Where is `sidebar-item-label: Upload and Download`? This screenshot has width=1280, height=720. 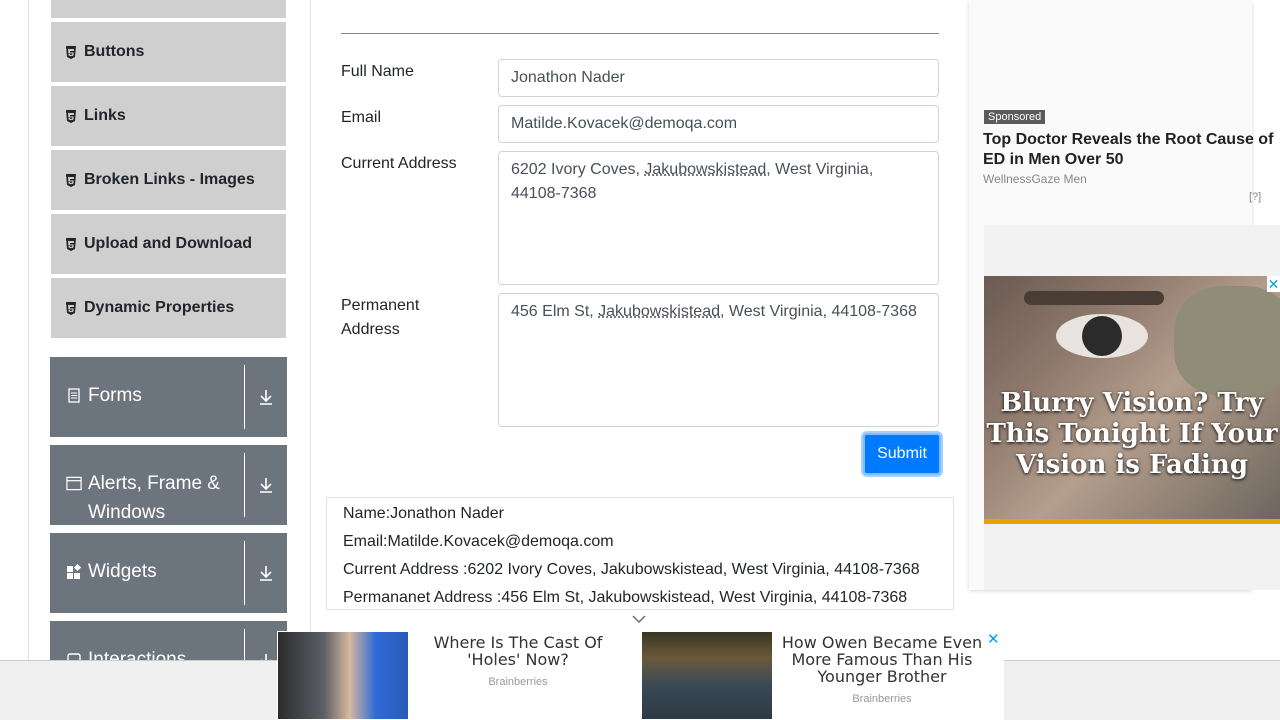
sidebar-item-label: Upload and Download is located at coordinates (168, 243).